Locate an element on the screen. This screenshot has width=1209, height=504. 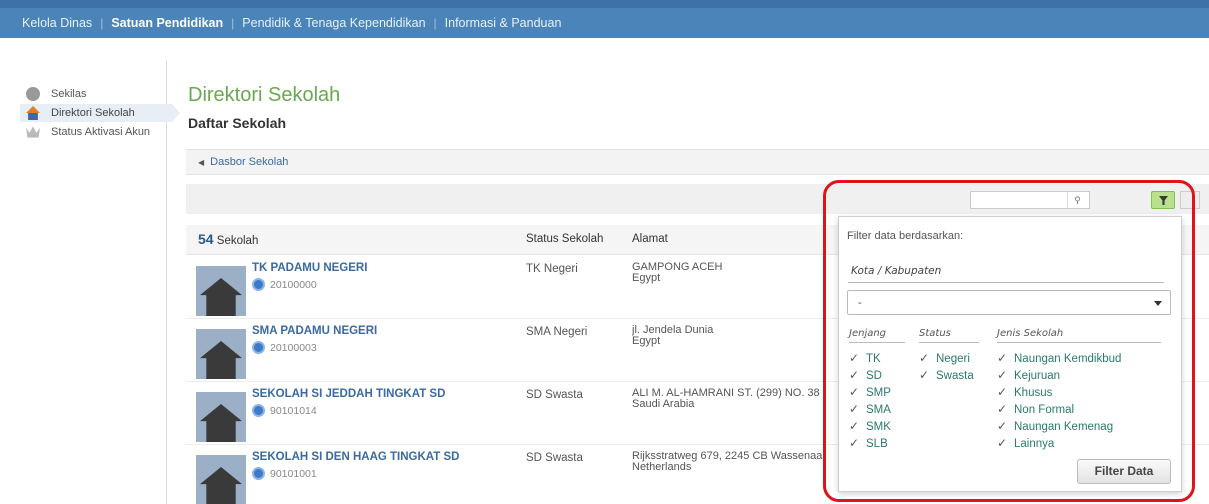
school-status: SMA Negeri is located at coordinates (557, 332).